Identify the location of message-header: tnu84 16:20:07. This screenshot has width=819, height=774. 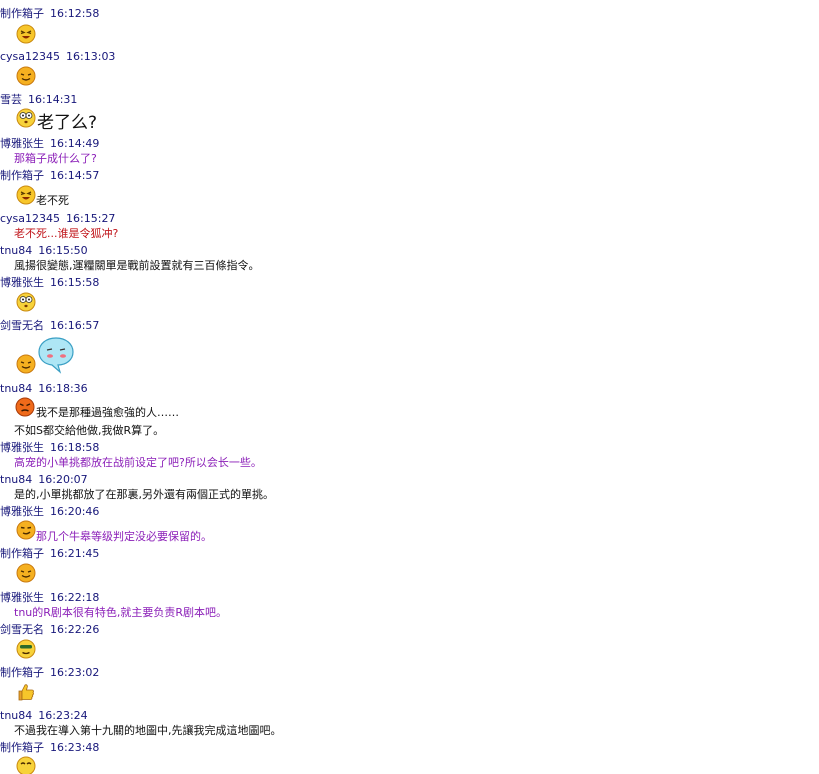
(44, 480).